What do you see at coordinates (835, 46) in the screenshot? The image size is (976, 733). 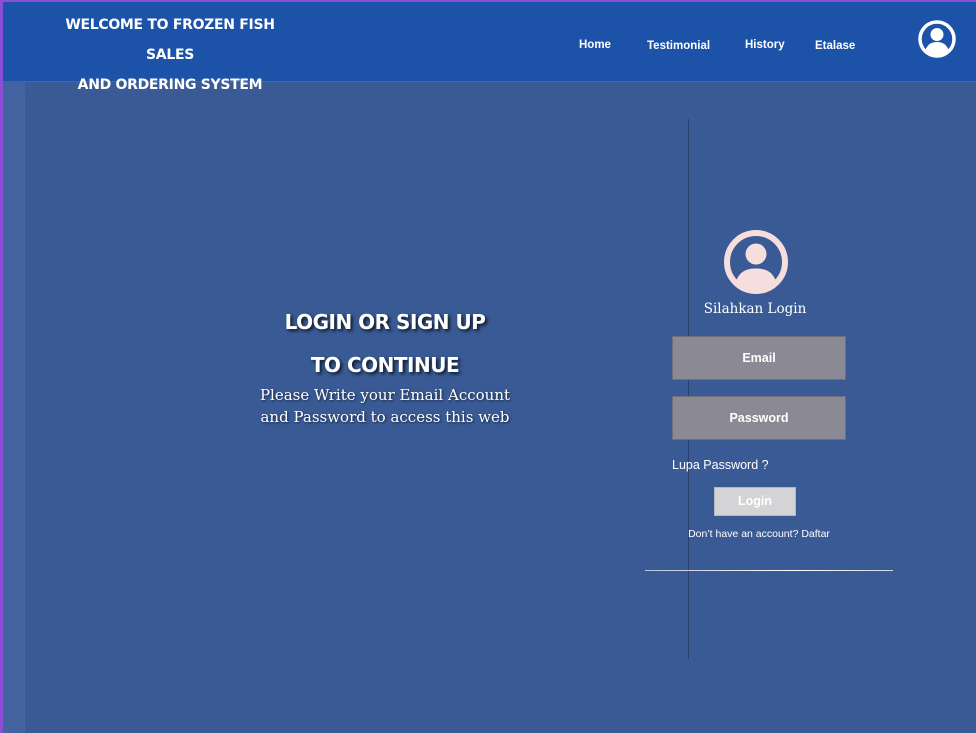 I see `nav-etalase-link: Etalase` at bounding box center [835, 46].